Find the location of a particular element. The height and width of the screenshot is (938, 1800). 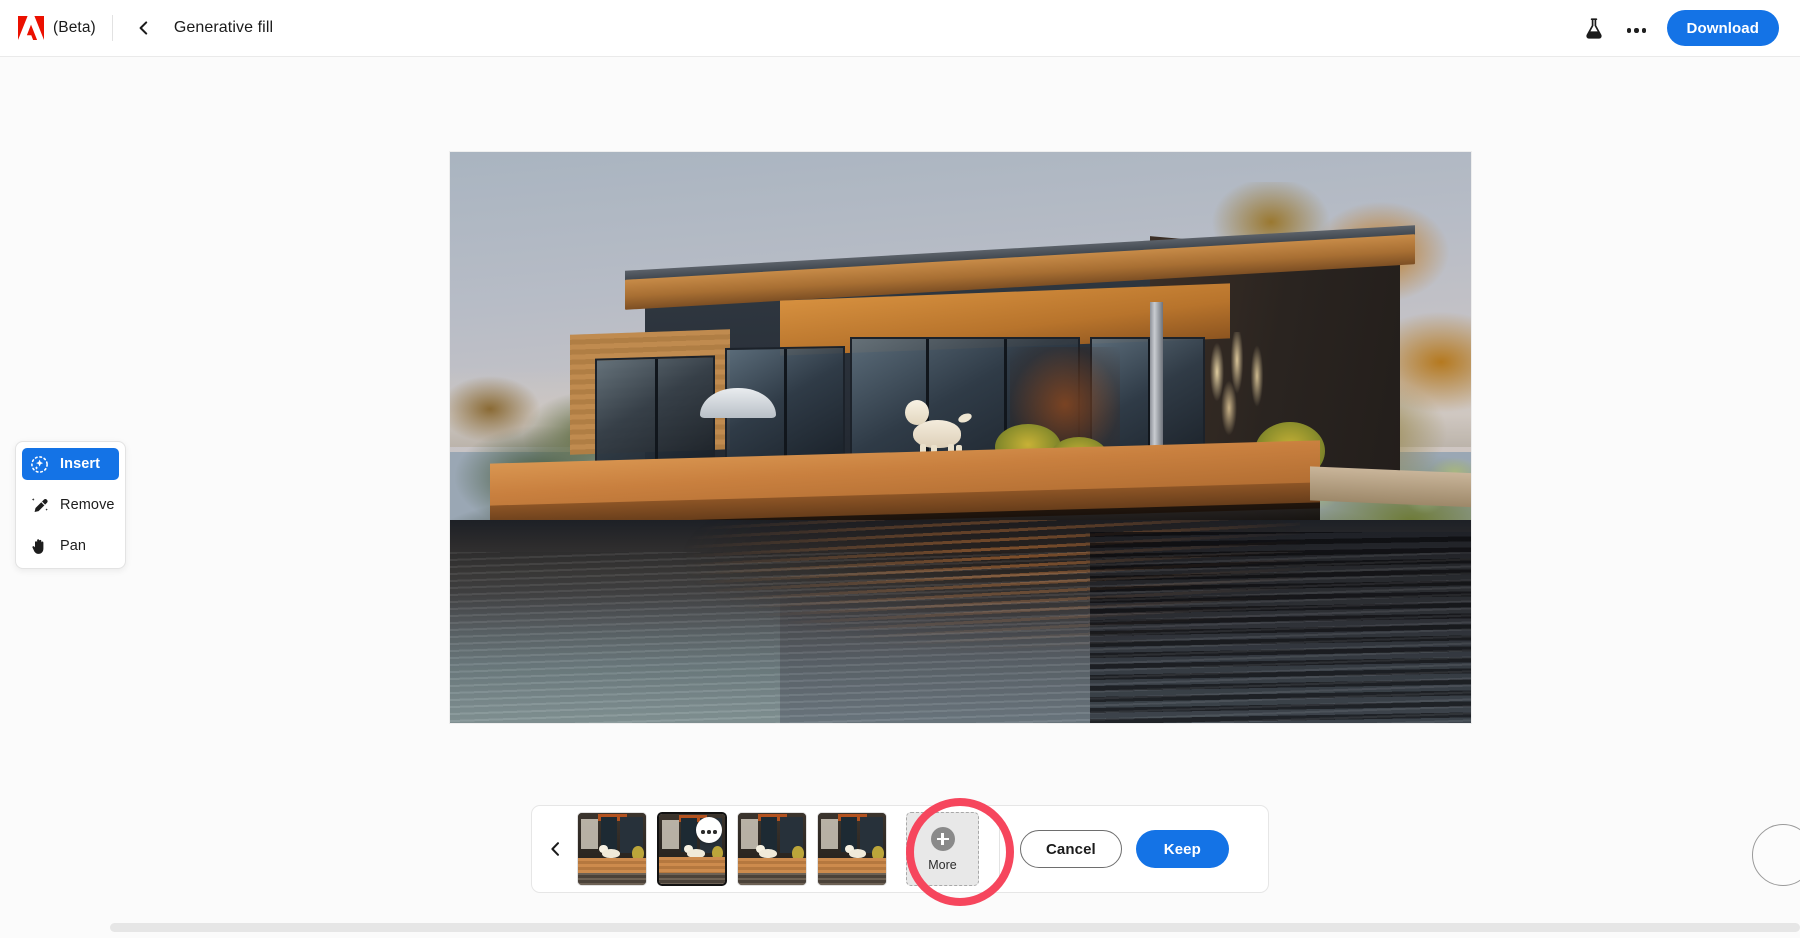

variation-thumbnails is located at coordinates (734, 849).